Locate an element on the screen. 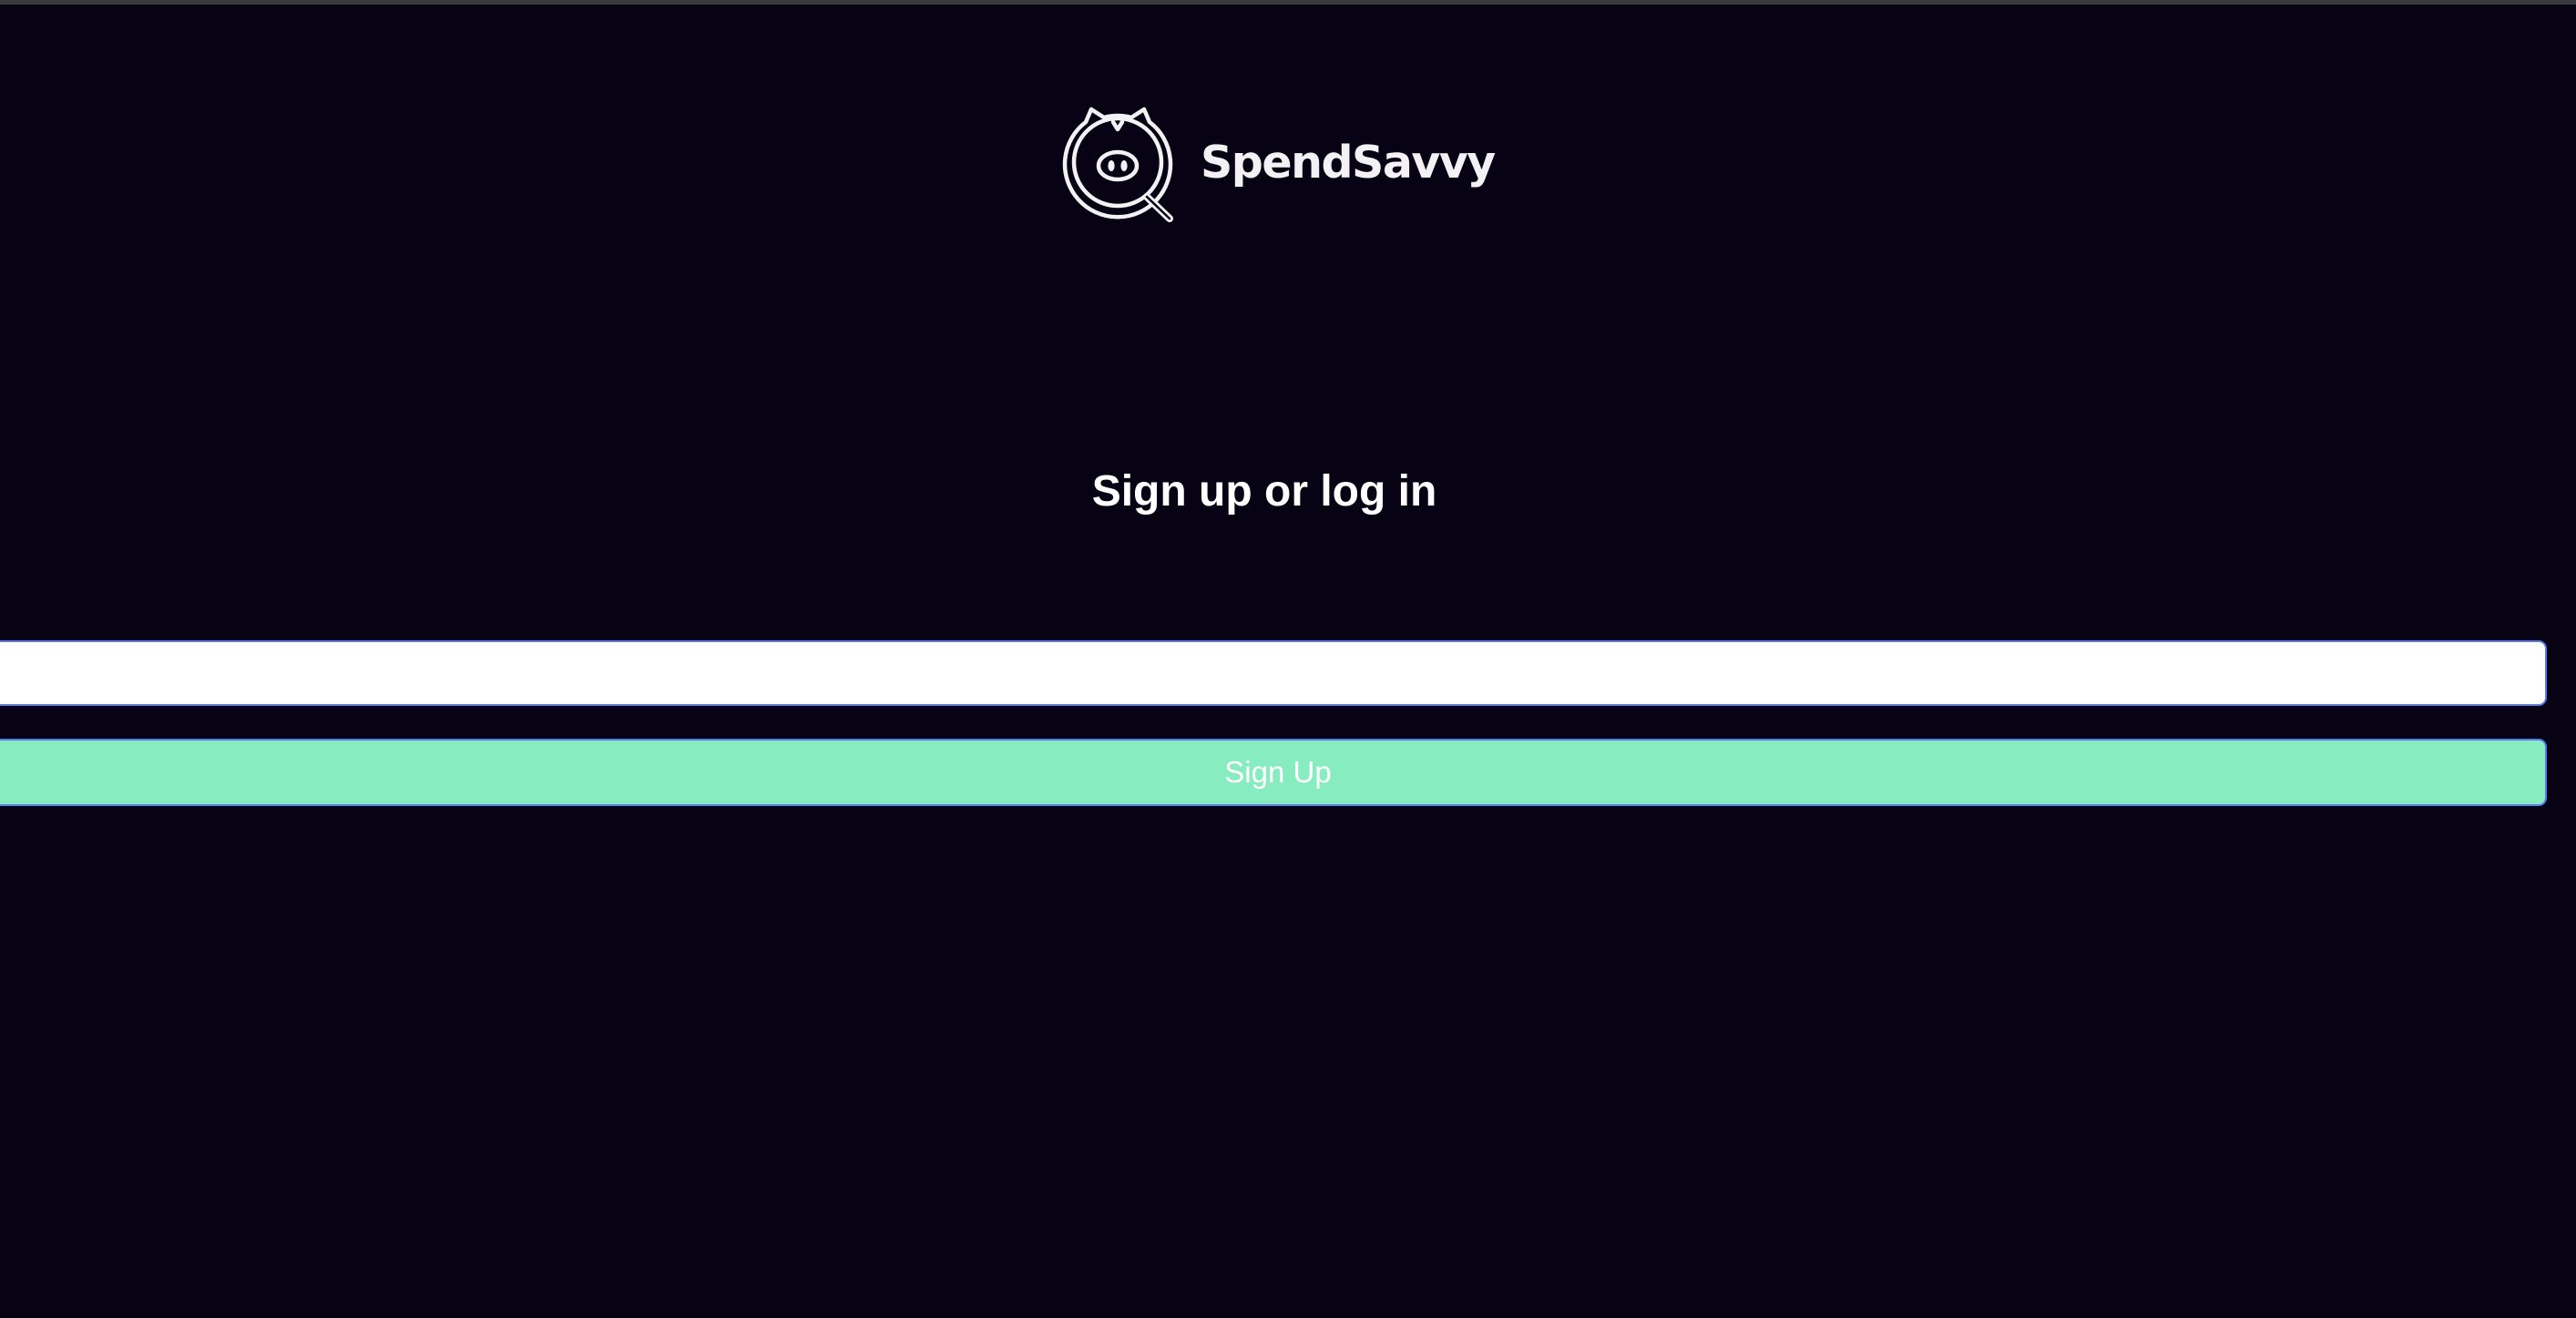  sign-up-button: Sign Up is located at coordinates (1273, 772).